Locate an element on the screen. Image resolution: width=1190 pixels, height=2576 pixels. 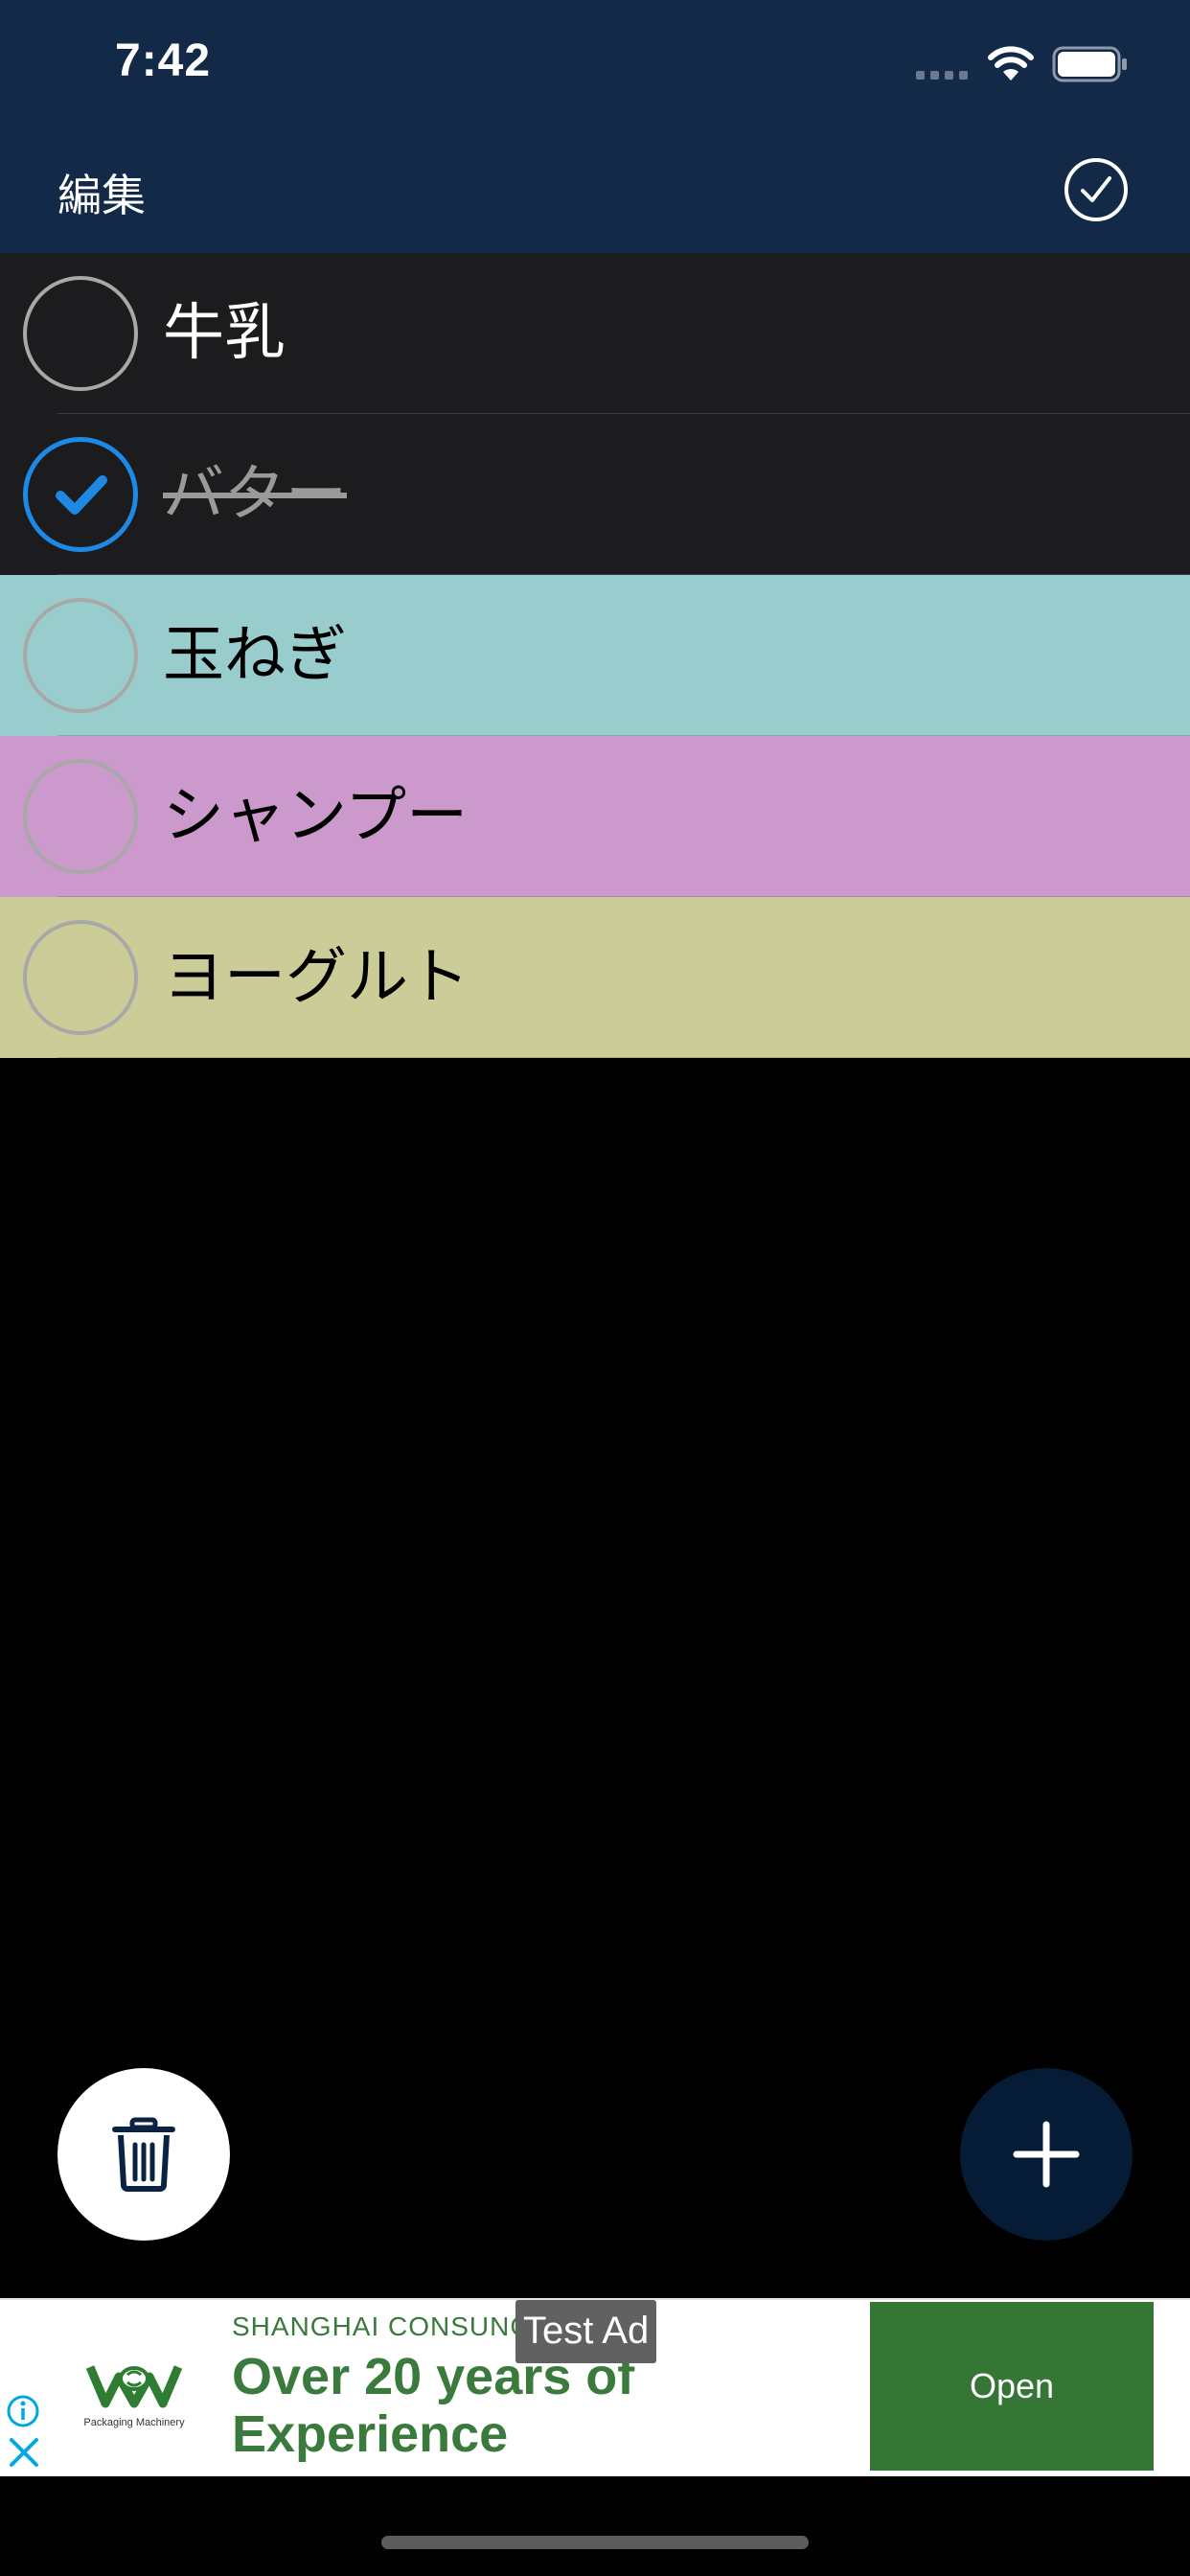
list-item-label: ヨーグルト is located at coordinates (316, 977).